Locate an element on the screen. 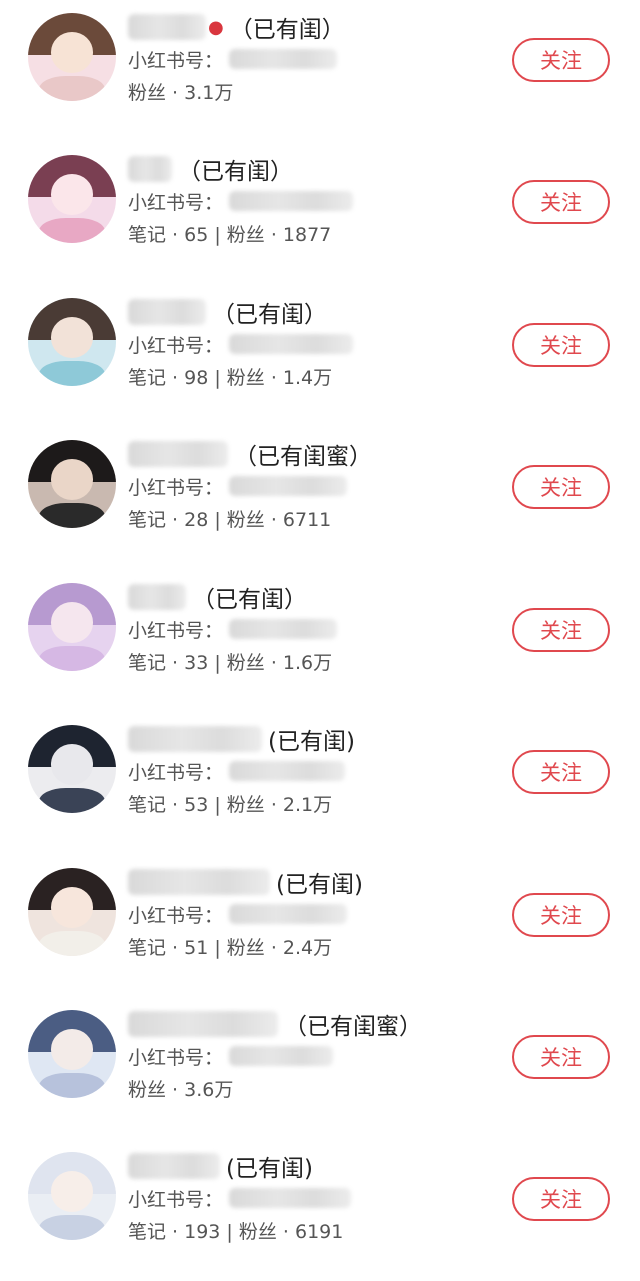 The width and height of the screenshot is (640, 1281). user-row: （已有闺） 小红书号： 笔记 · 33 | 粉丝 · 1.6万 关注 is located at coordinates (320, 641).